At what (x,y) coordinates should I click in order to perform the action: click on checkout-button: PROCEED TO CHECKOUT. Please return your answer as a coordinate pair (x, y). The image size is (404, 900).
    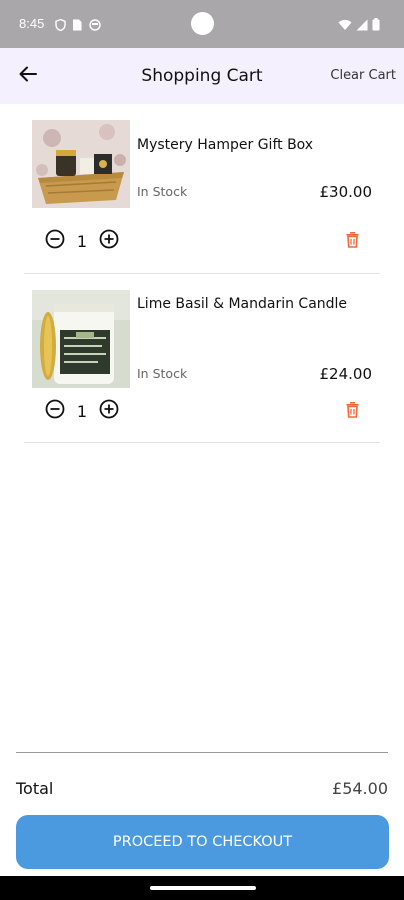
    Looking at the image, I should click on (202, 842).